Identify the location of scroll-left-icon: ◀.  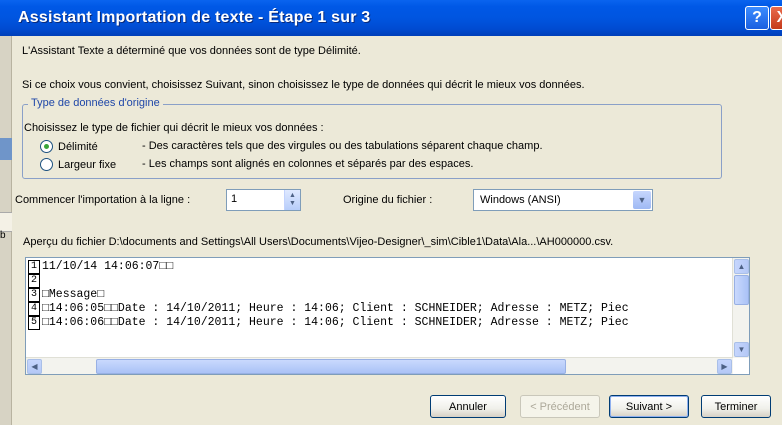
(34, 366).